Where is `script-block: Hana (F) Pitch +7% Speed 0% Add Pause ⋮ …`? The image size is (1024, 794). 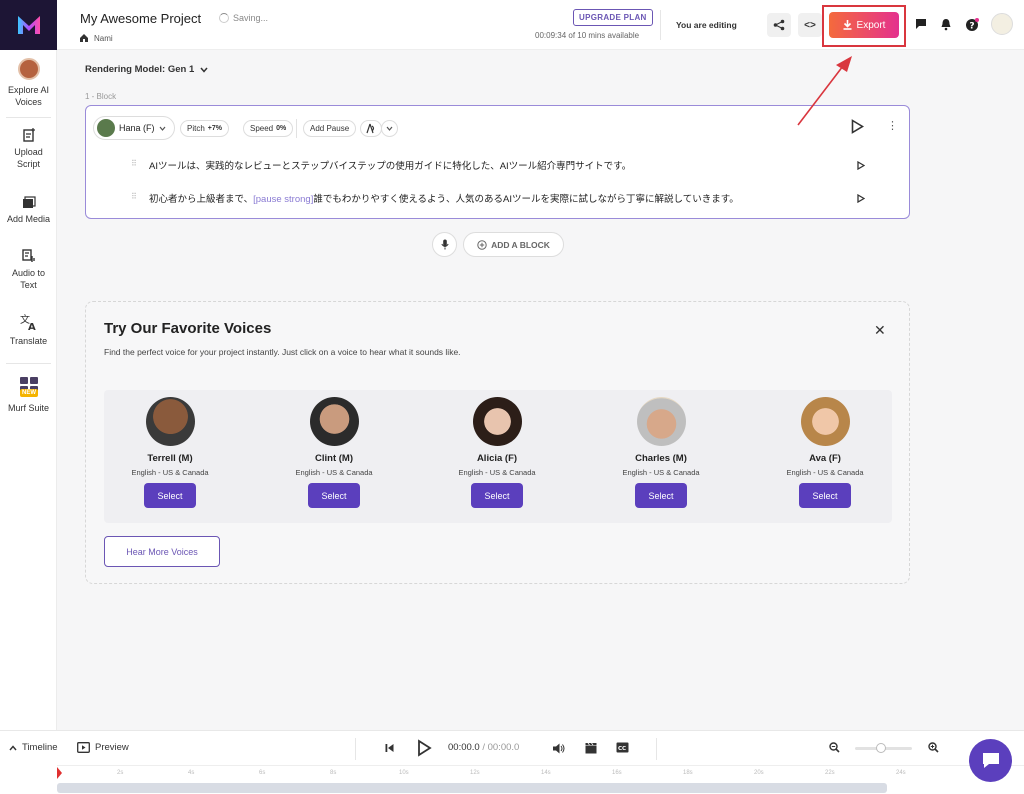 script-block: Hana (F) Pitch +7% Speed 0% Add Pause ⋮ … is located at coordinates (497, 162).